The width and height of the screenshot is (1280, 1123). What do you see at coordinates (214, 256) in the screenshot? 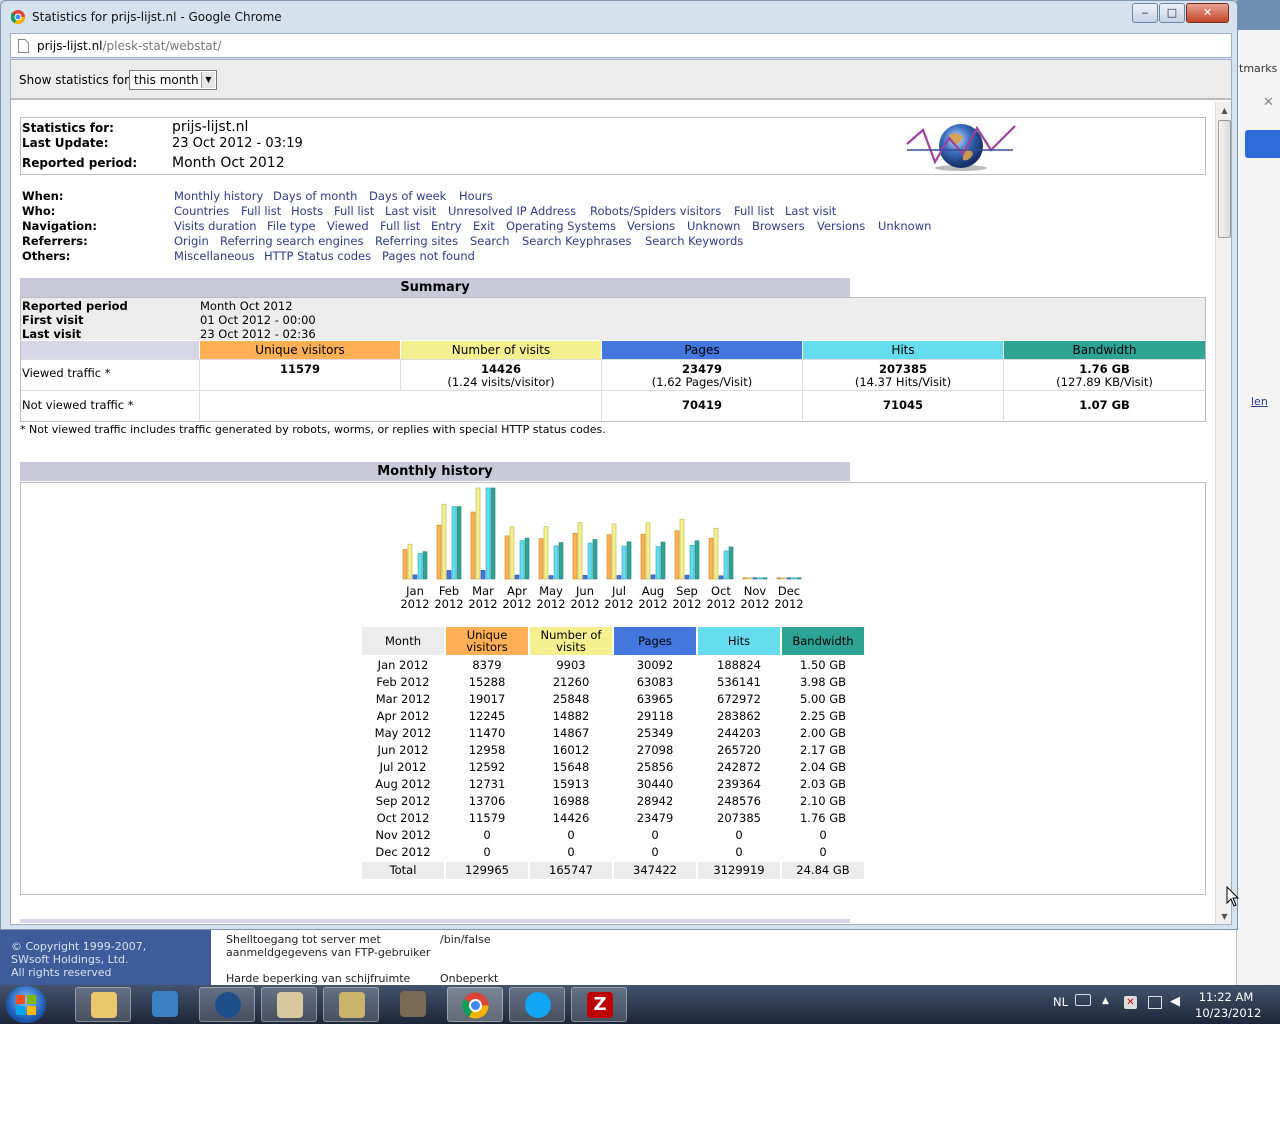
I see `nav-link-miscellaneous: Miscellaneous` at bounding box center [214, 256].